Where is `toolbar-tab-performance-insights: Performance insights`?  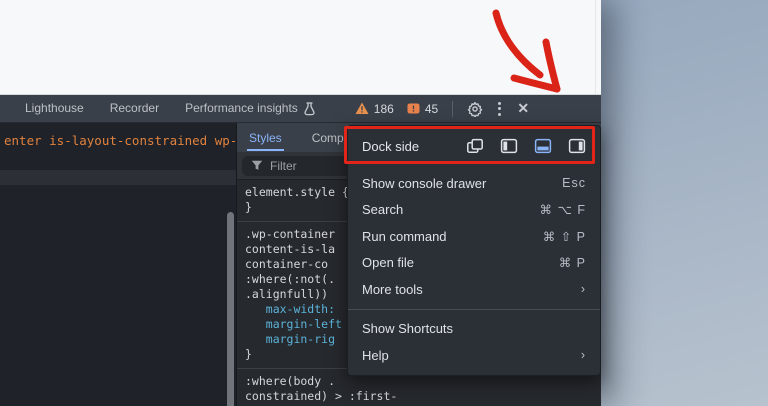 toolbar-tab-performance-insights: Performance insights is located at coordinates (250, 108).